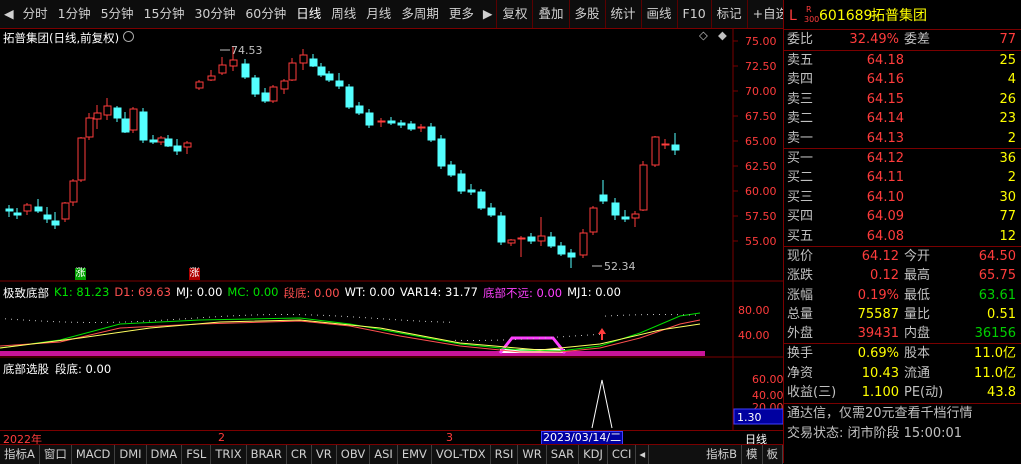 The width and height of the screenshot is (1021, 464). What do you see at coordinates (594, 292) in the screenshot?
I see `mj1-value: MJ1: 0.00` at bounding box center [594, 292].